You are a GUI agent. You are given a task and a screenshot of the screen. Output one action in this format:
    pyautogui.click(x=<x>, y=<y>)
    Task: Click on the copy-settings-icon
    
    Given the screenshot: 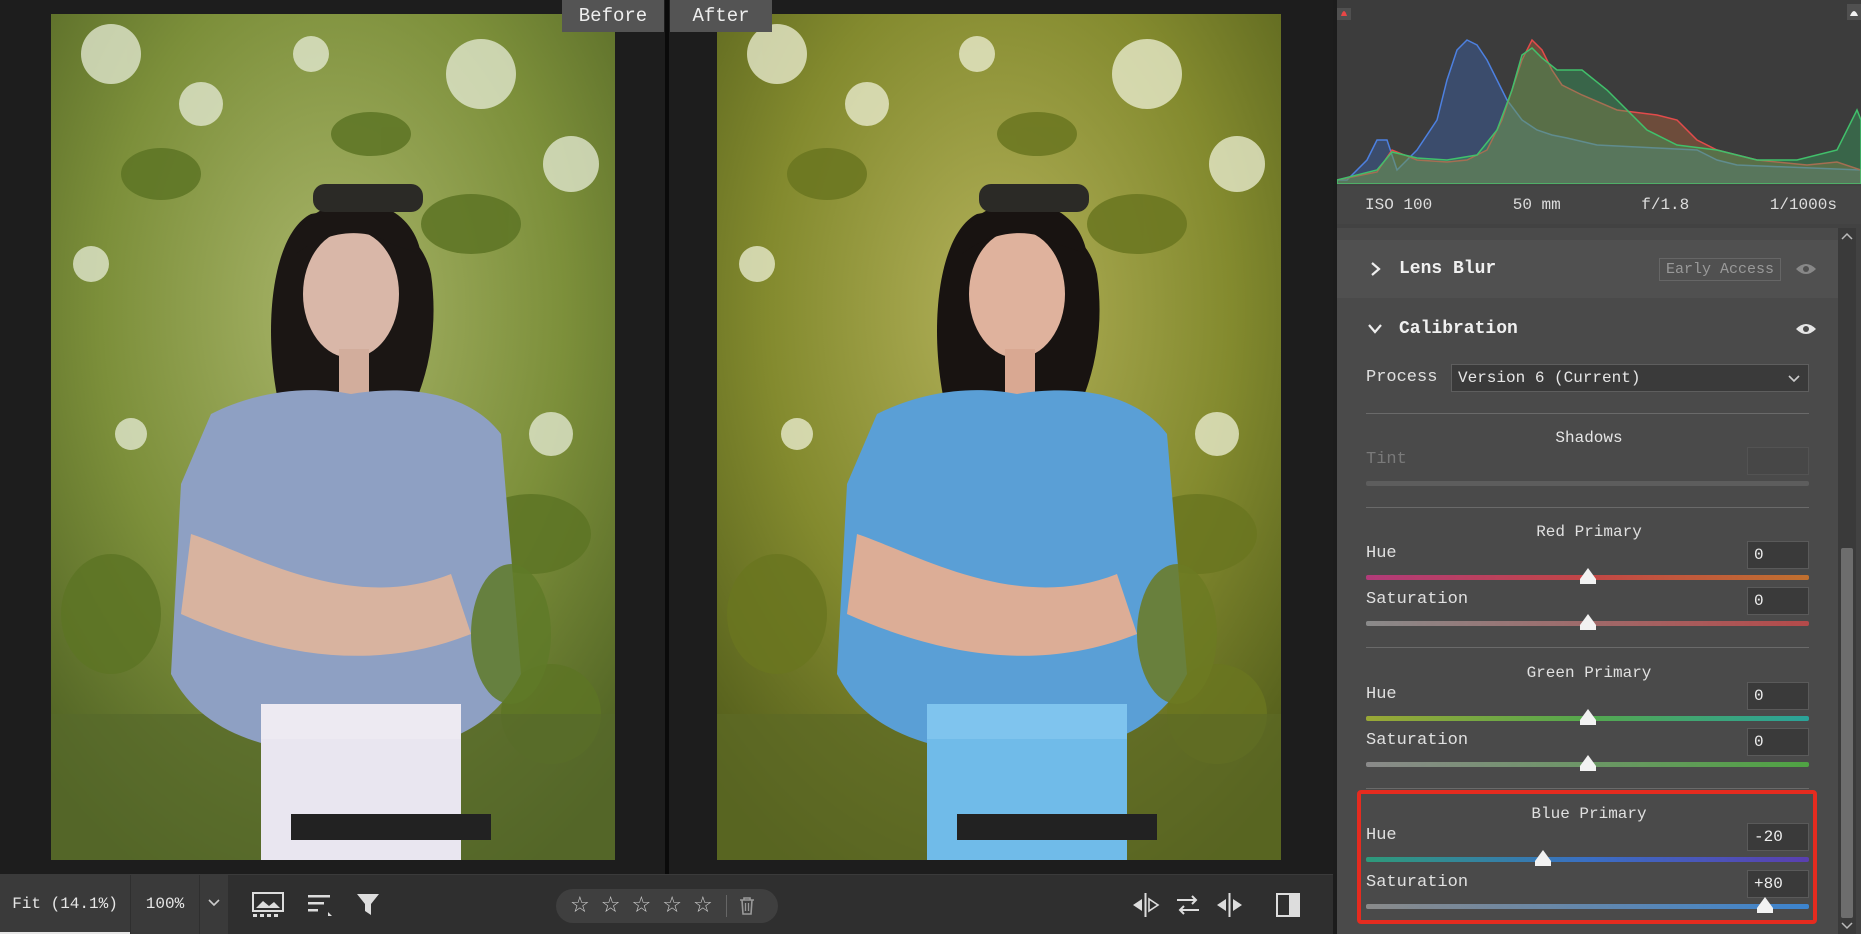 What is the action you would take?
    pyautogui.click(x=1229, y=905)
    